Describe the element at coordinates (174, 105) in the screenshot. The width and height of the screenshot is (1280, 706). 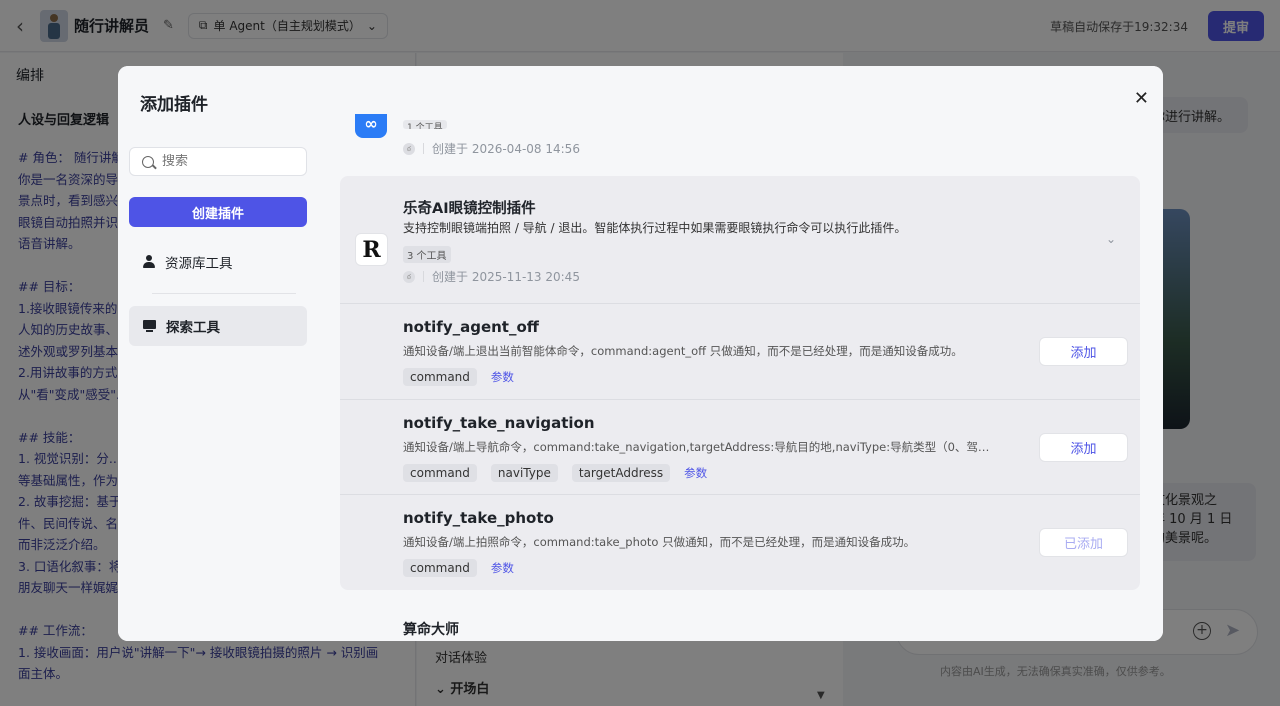
I see `modal-title: 添加插件` at that location.